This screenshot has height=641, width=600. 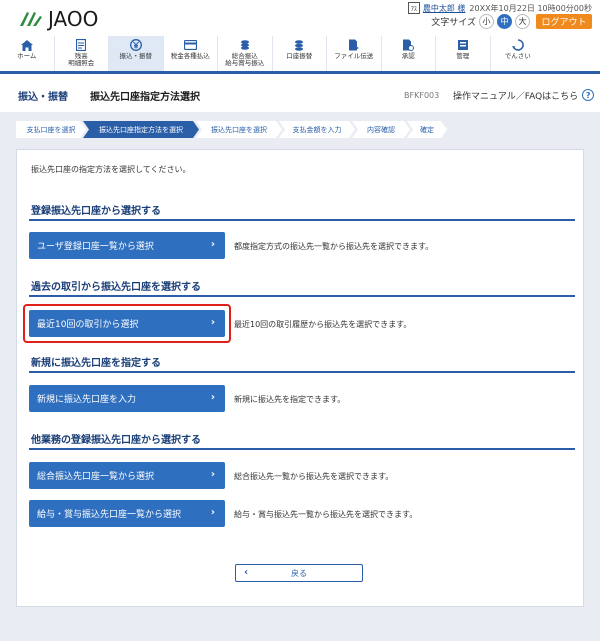 What do you see at coordinates (87, 400) in the screenshot?
I see `button-label: 新規に振込先口座を入力` at bounding box center [87, 400].